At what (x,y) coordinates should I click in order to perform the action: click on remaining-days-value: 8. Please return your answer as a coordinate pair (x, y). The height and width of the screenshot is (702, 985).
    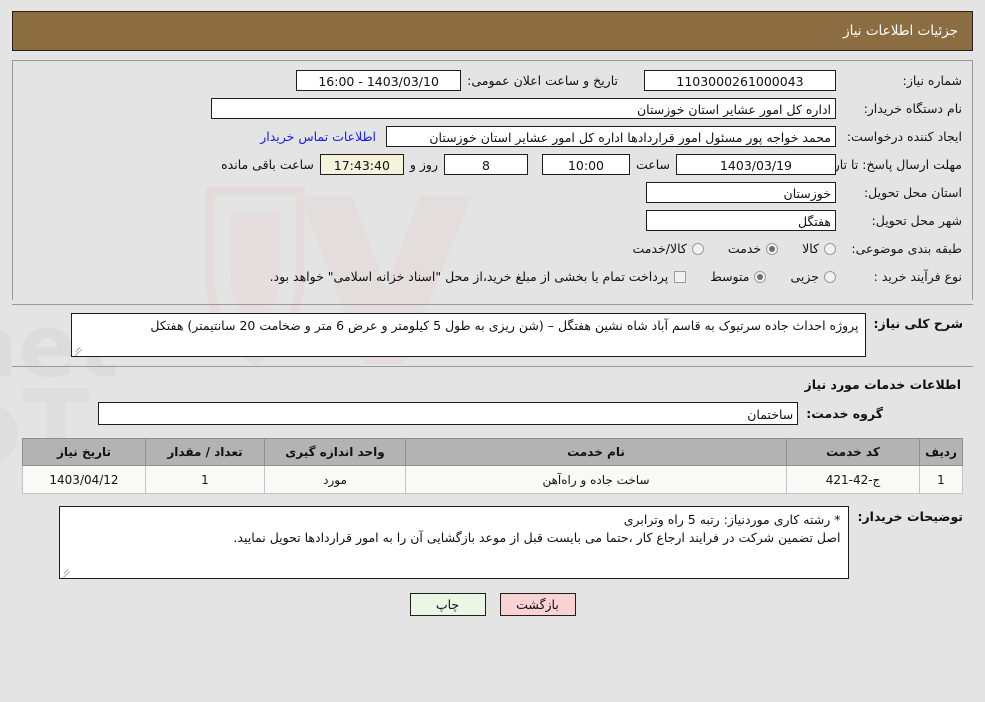
    Looking at the image, I should click on (485, 164).